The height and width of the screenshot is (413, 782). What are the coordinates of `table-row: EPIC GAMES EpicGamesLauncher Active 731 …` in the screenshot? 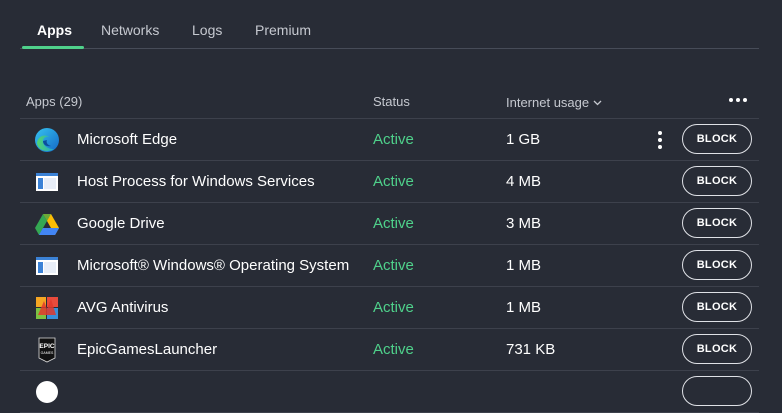 It's located at (389, 350).